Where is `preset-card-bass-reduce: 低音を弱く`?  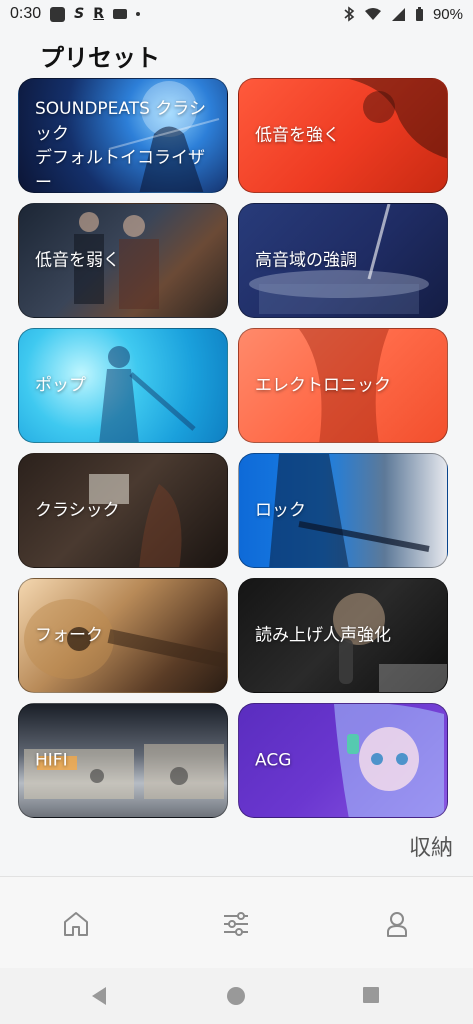
preset-card-bass-reduce: 低音を弱く is located at coordinates (123, 260).